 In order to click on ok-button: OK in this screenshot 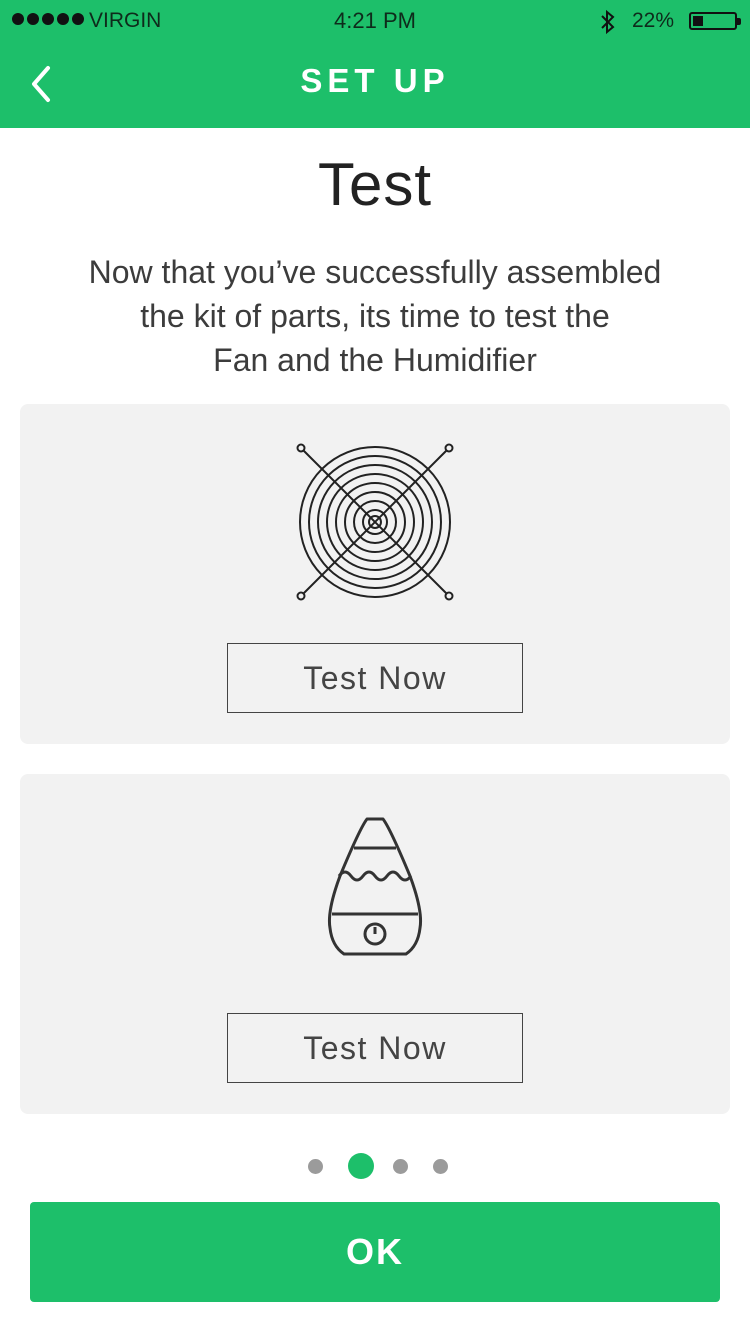, I will do `click(375, 1252)`.